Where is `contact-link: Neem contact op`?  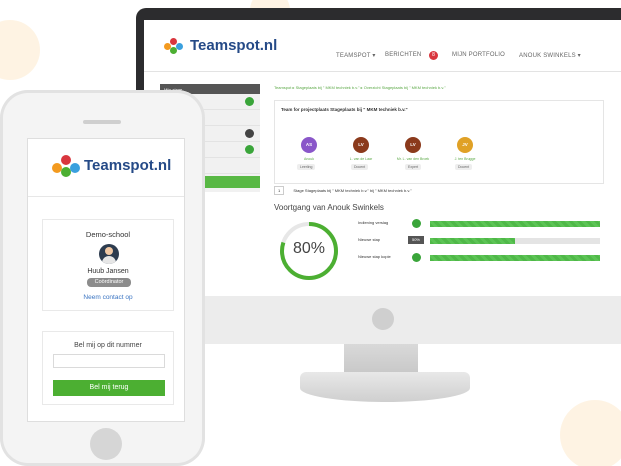
contact-link: Neem contact op is located at coordinates (108, 297).